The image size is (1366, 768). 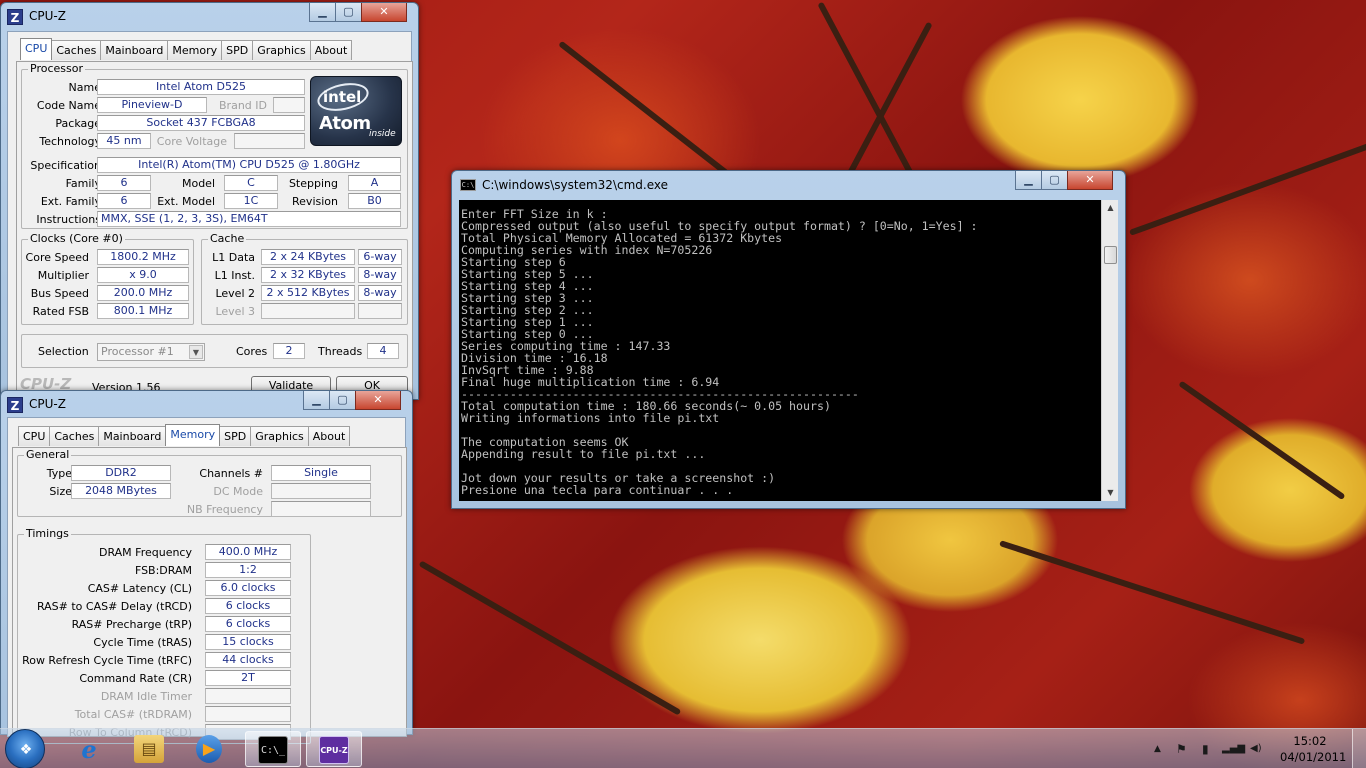 I want to click on console-scrollbar: ▲ ▼, so click(x=1109, y=350).